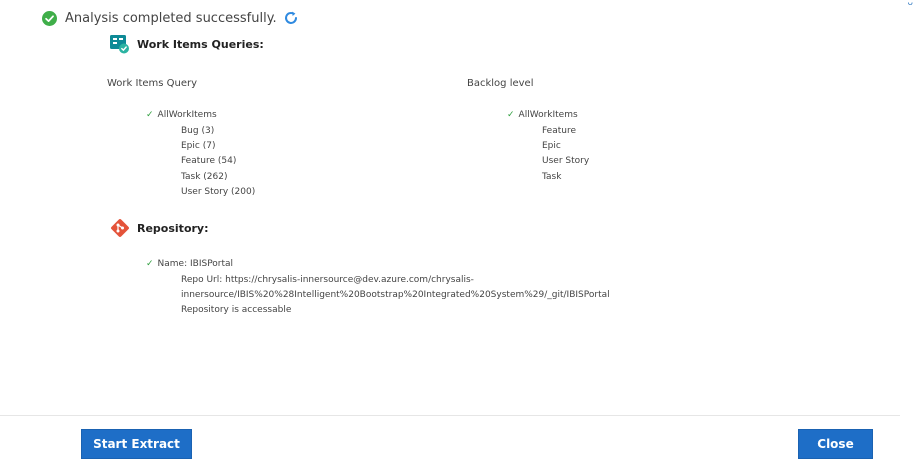  What do you see at coordinates (173, 228) in the screenshot?
I see `repository-title: Repository:` at bounding box center [173, 228].